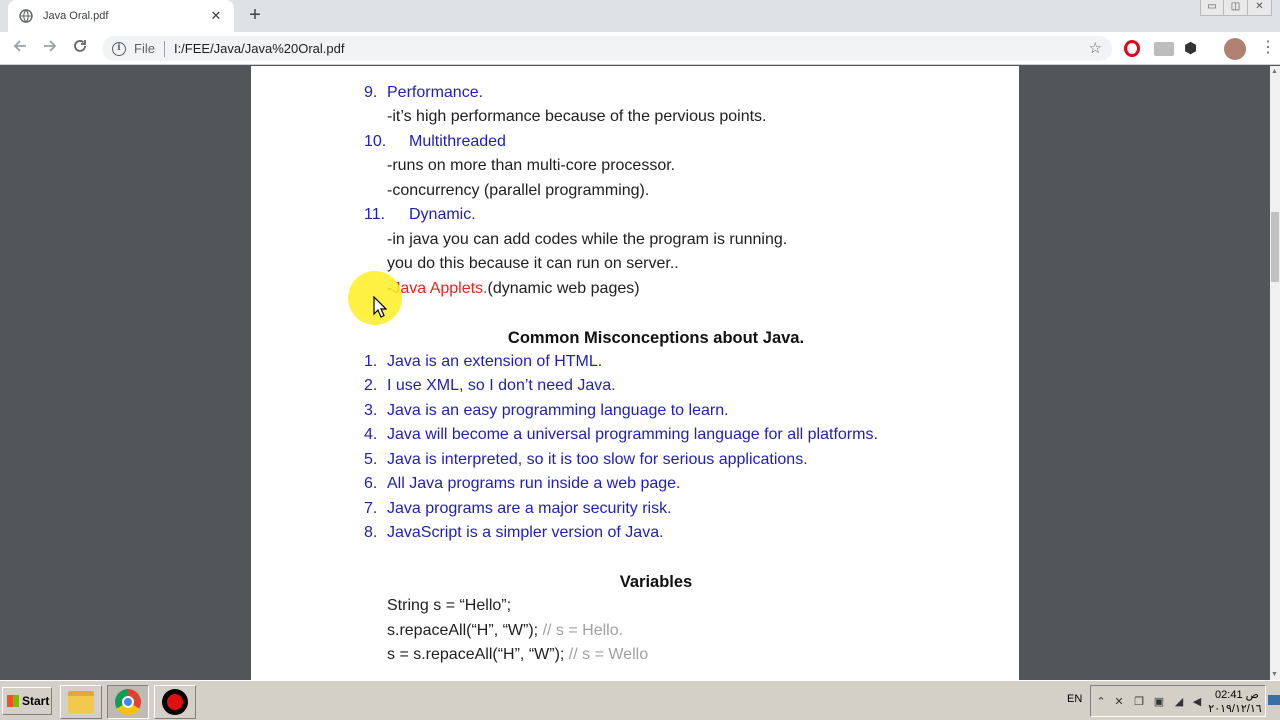  I want to click on code-line-2-comment: // s = Hello., so click(583, 630).